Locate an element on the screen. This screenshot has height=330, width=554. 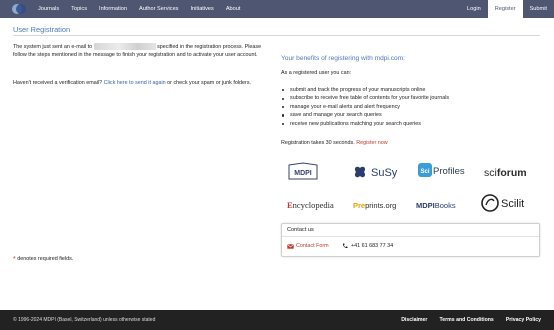
preprints-brand-logo: Preprints.org is located at coordinates (380, 205).